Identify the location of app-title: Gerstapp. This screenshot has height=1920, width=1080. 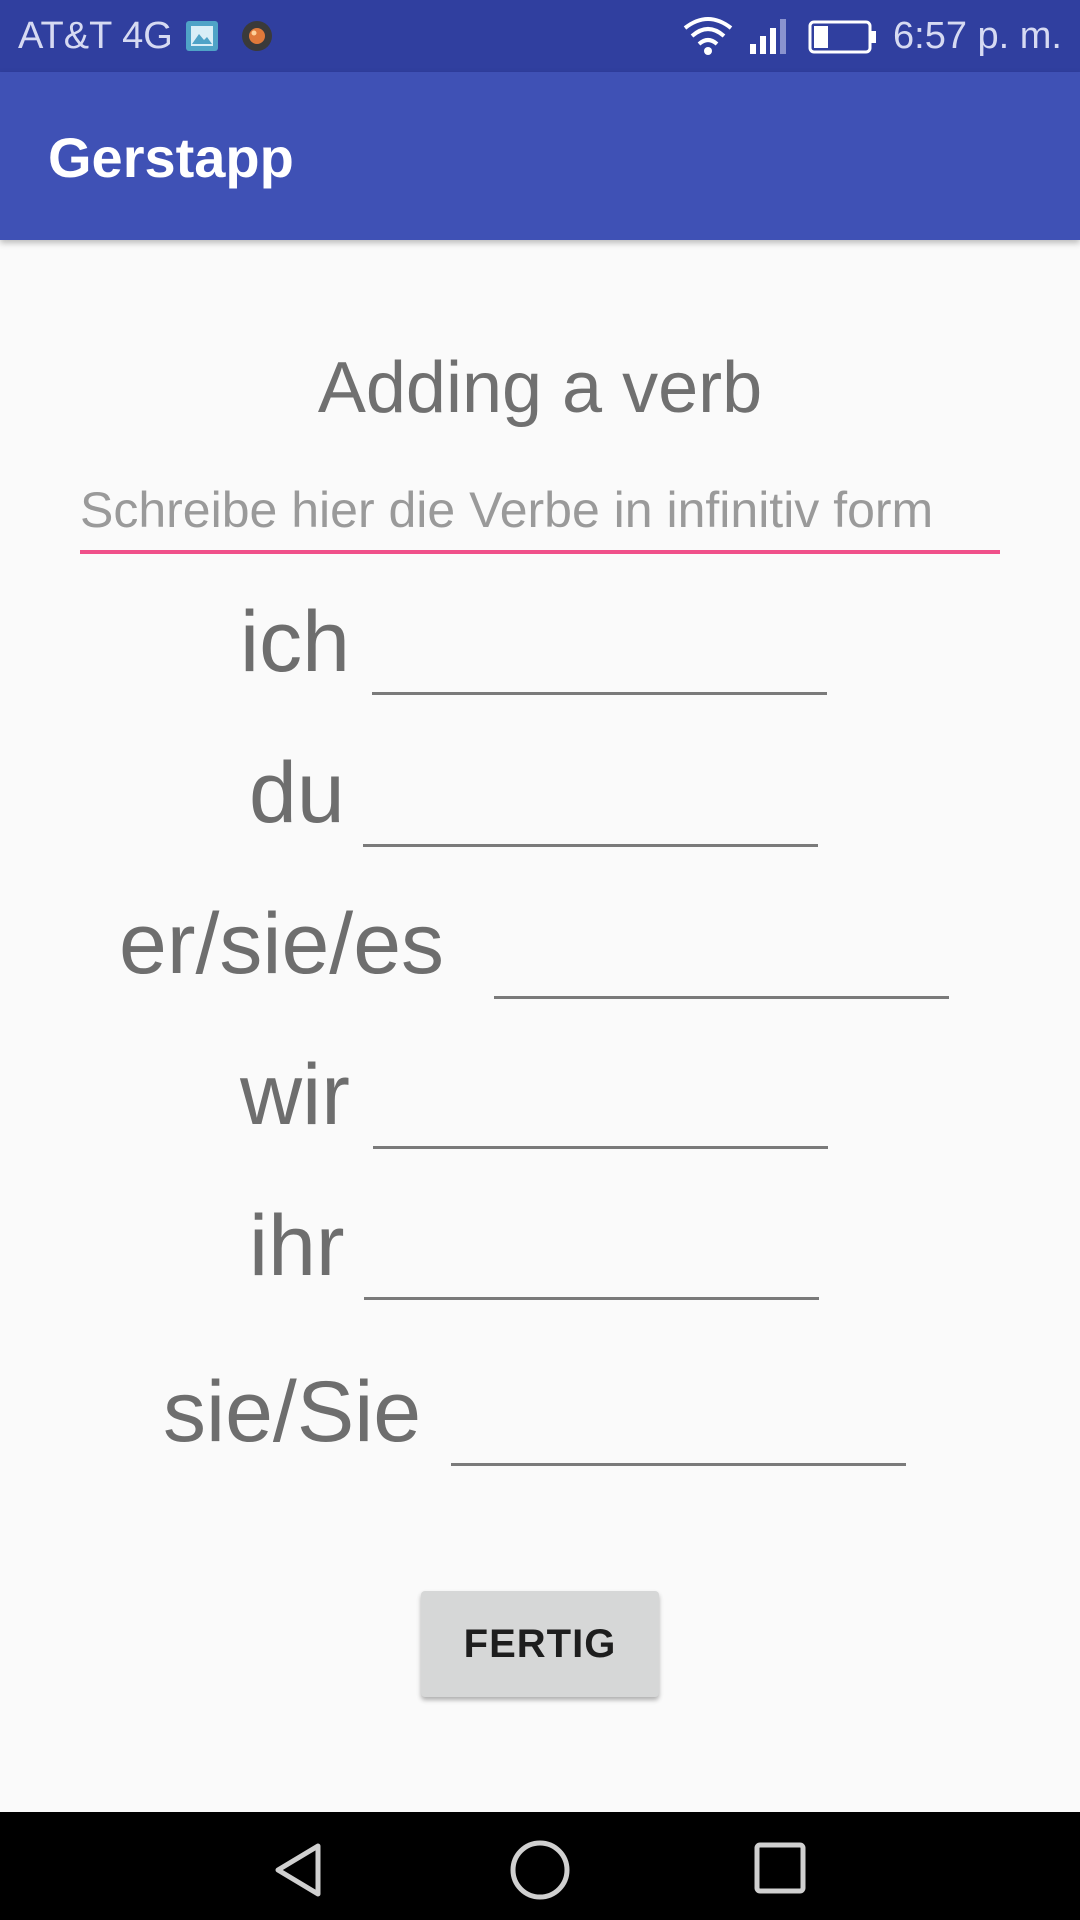
(171, 157).